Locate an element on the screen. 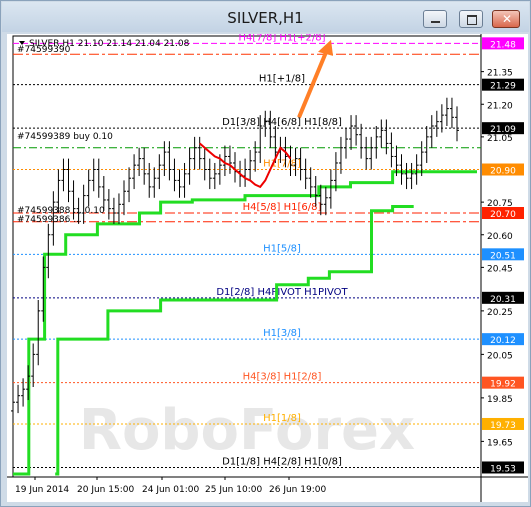 This screenshot has height=507, width=531. price-tag-label: 21.29 is located at coordinates (503, 87).